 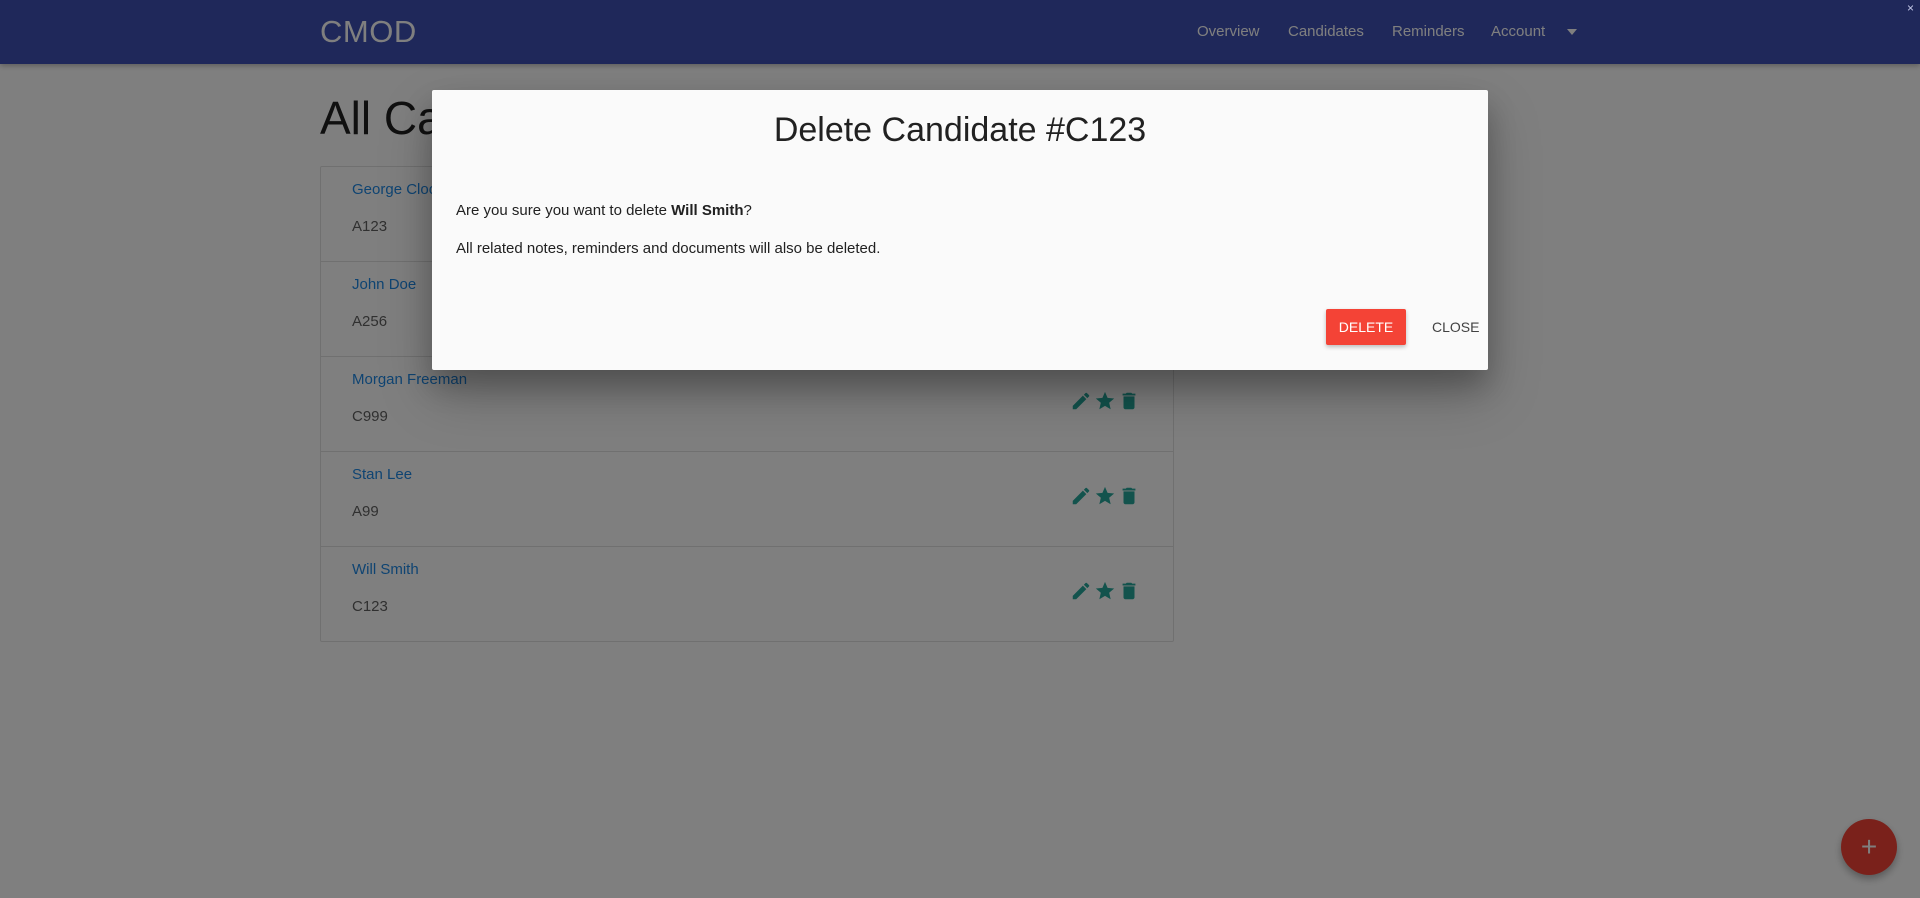 I want to click on question-suffix: ?, so click(x=747, y=210).